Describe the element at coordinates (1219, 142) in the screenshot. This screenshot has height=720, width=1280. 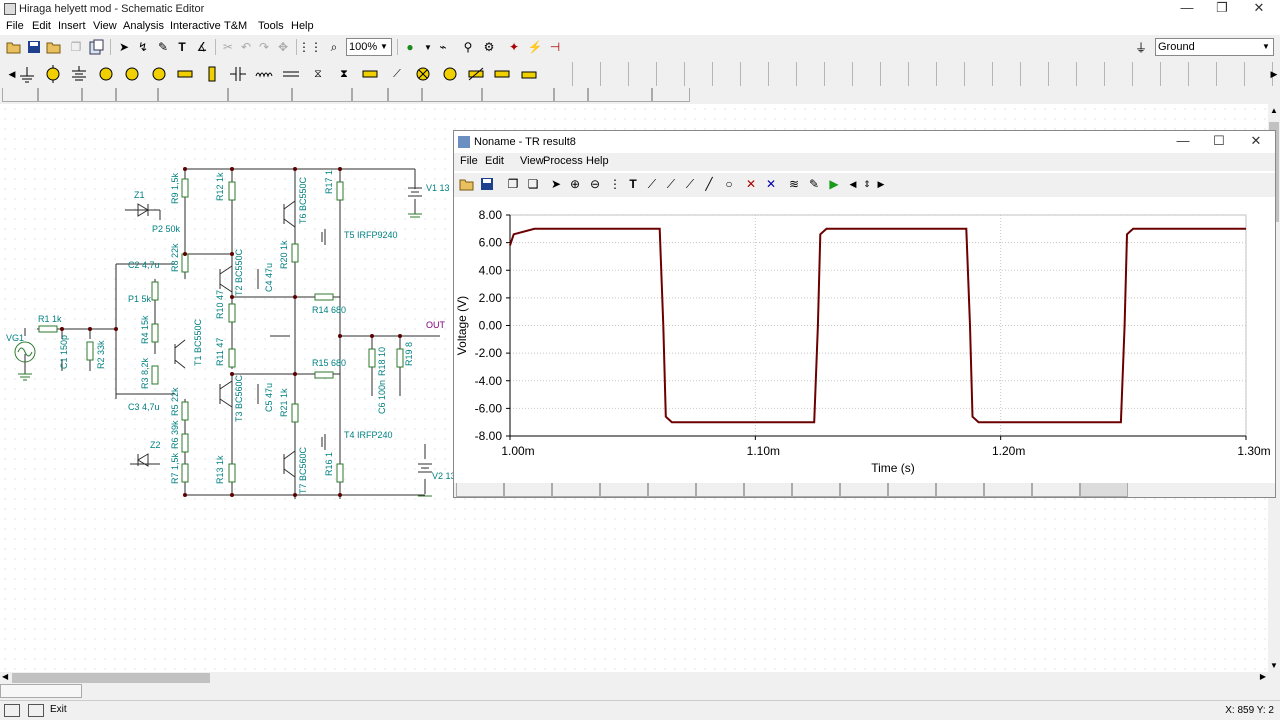
I see `result-maximize-button: ☐` at that location.